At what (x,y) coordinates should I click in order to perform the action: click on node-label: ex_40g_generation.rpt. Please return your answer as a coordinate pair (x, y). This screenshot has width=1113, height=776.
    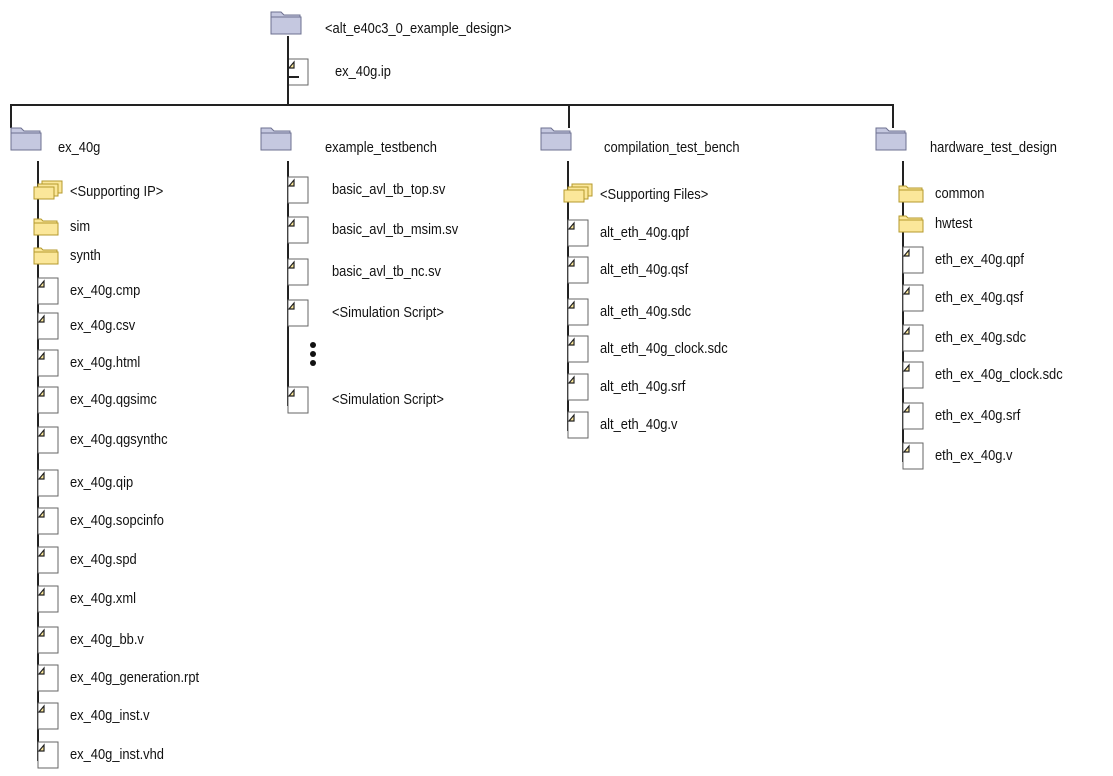
    Looking at the image, I should click on (135, 677).